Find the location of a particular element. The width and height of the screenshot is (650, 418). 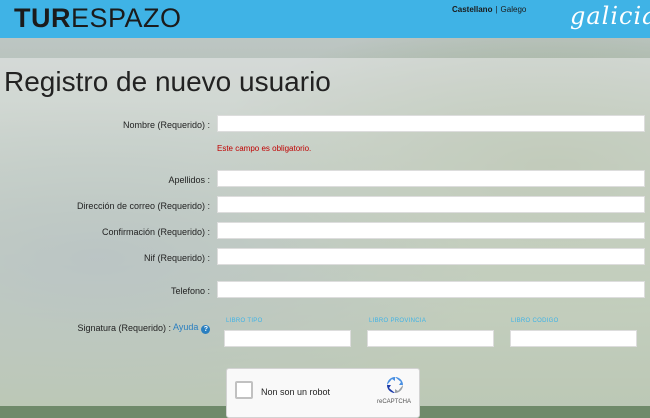

nif-input is located at coordinates (431, 256).